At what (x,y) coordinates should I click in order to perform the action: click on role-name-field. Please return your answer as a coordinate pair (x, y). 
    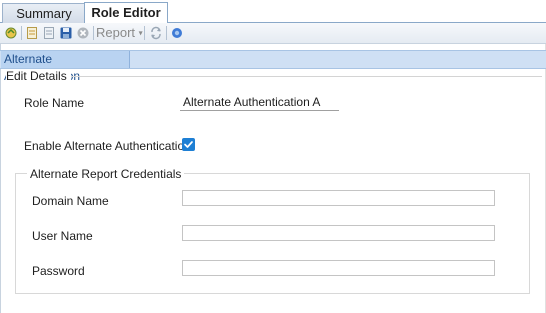
    Looking at the image, I should click on (259, 102).